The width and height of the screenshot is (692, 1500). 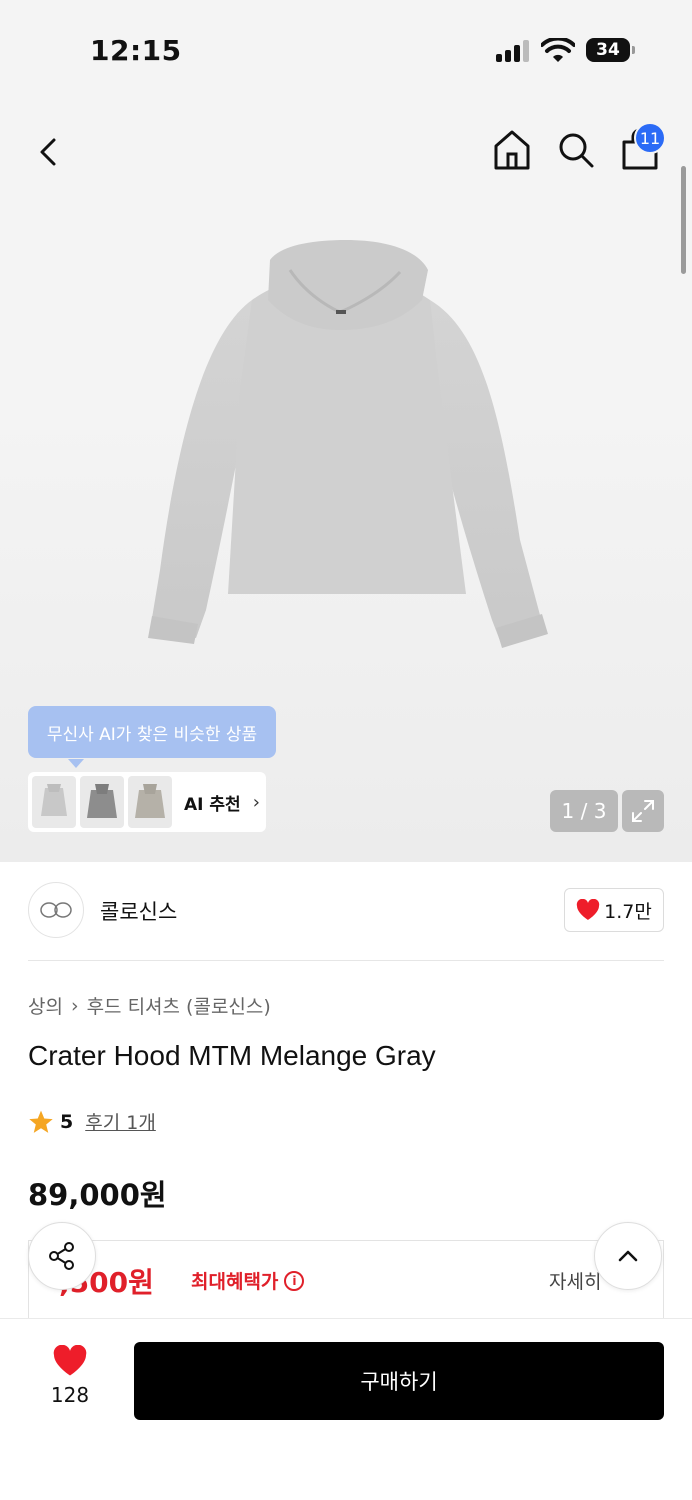 I want to click on benefit-label: 최대혜택가 i, so click(x=248, y=1280).